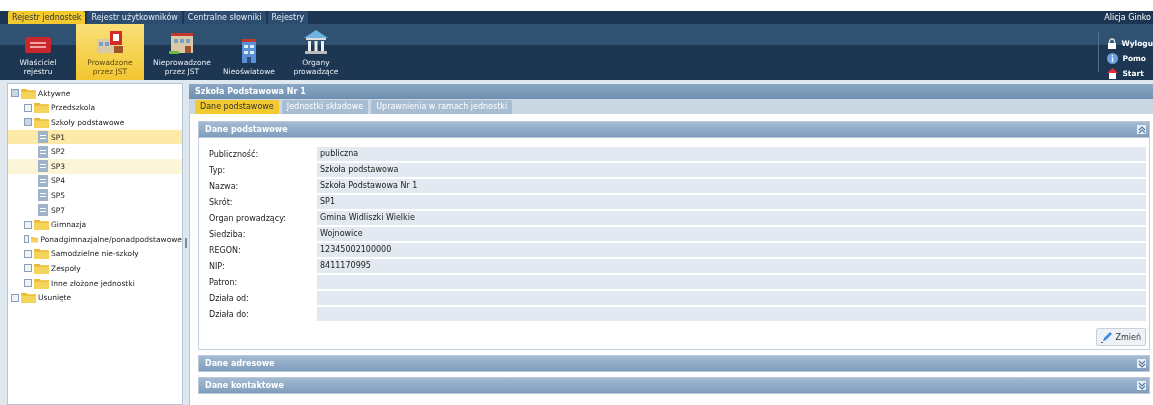 The width and height of the screenshot is (1153, 405). What do you see at coordinates (224, 17) in the screenshot?
I see `module-tab: Centralne słowniki` at bounding box center [224, 17].